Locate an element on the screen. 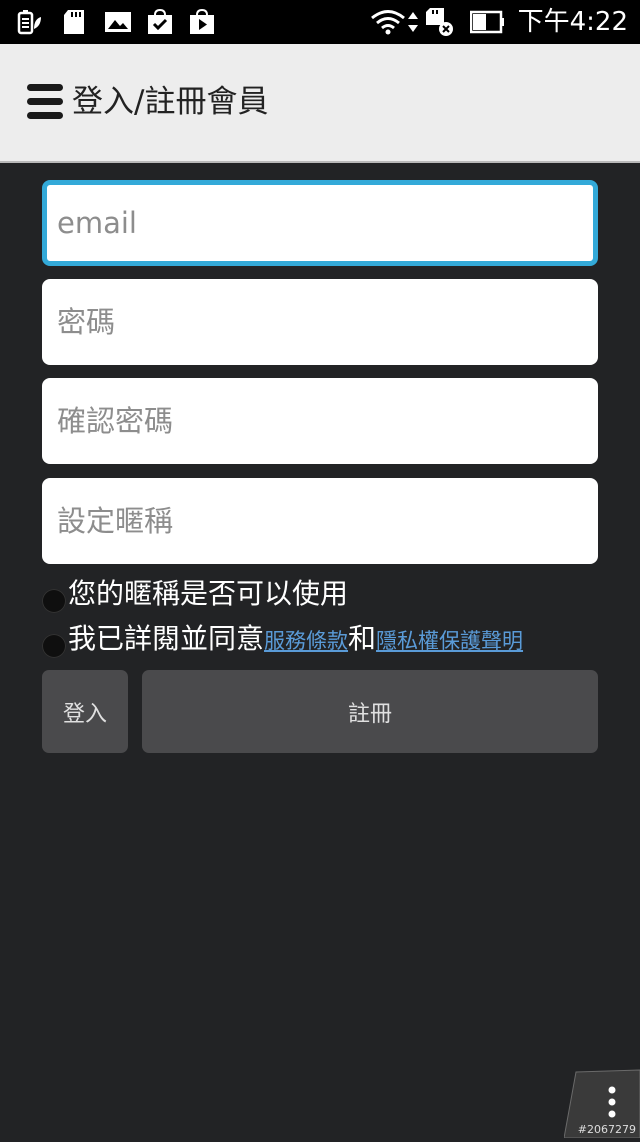 This screenshot has height=1142, width=640. password-field-container is located at coordinates (320, 322).